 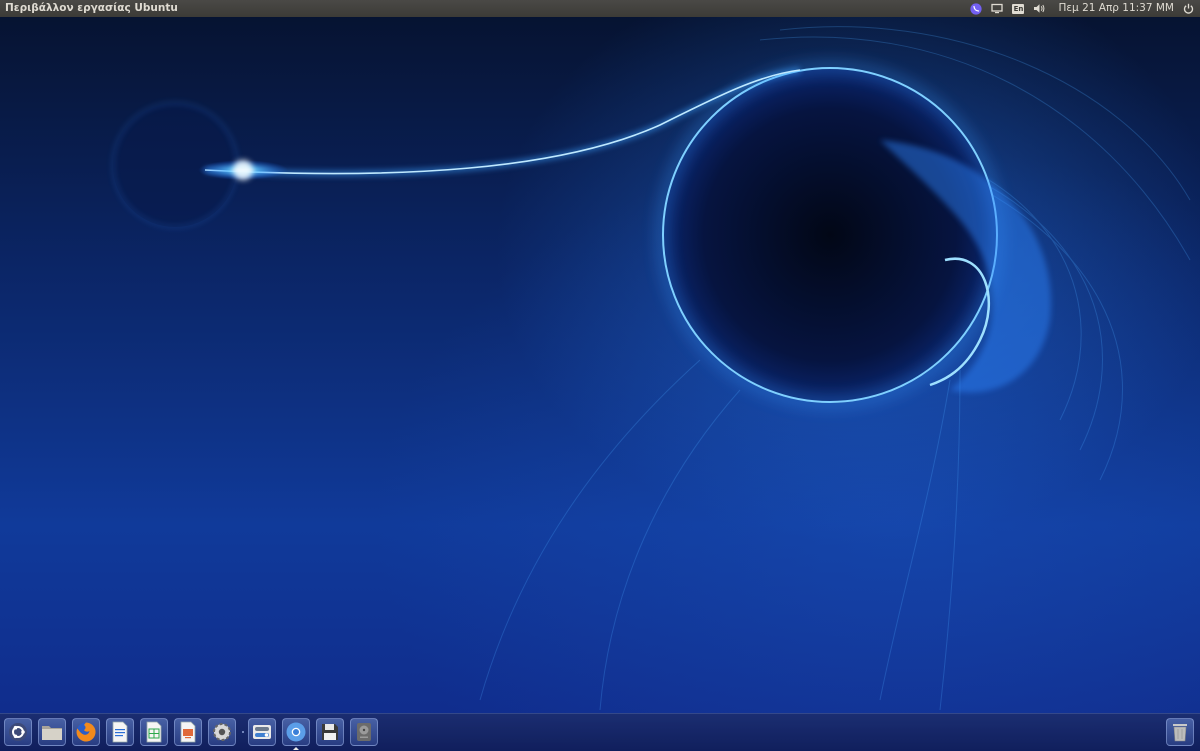 I want to click on volume-icon, so click(x=1039, y=8).